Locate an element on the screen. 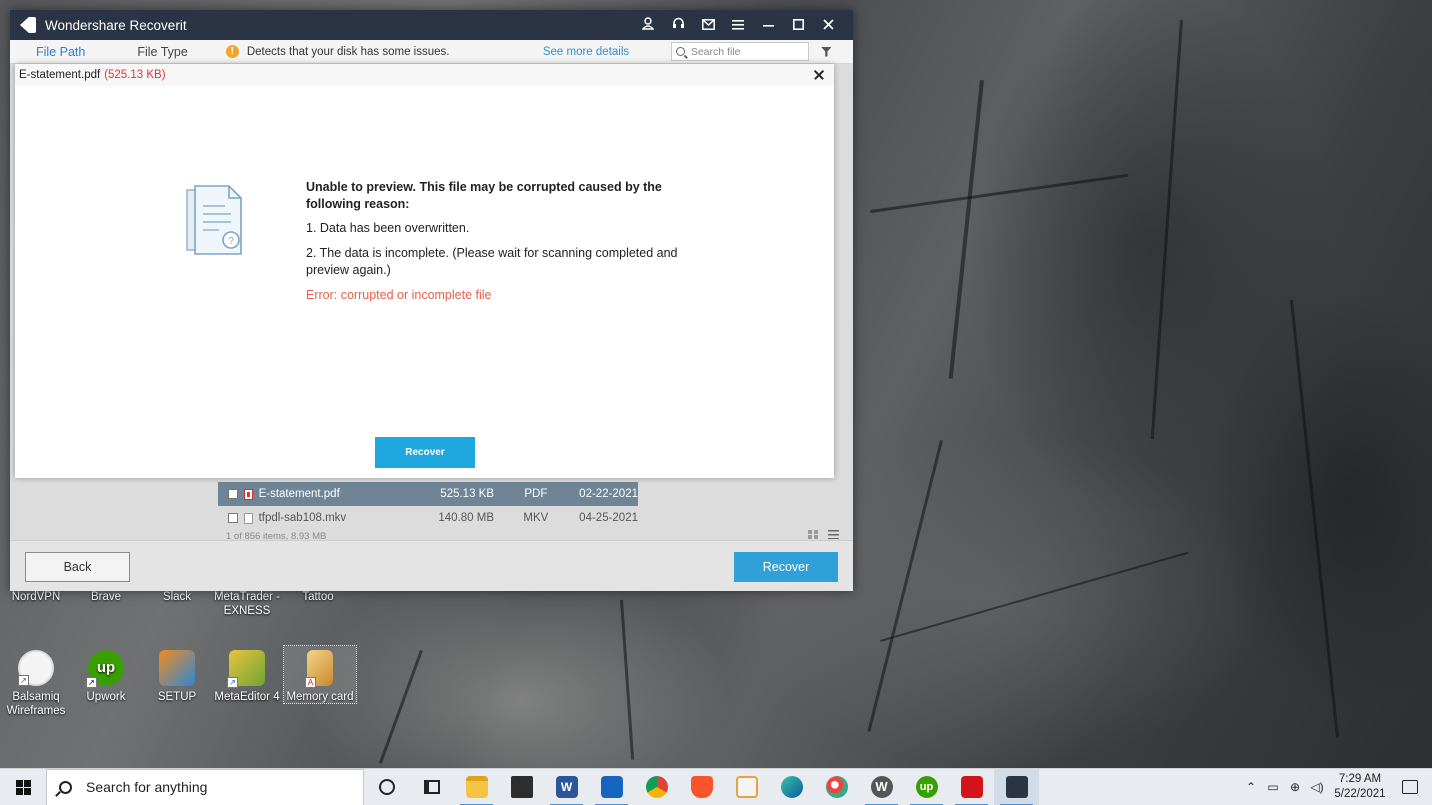 This screenshot has height=805, width=1432. title-bar: Wondershare Recoverit is located at coordinates (431, 25).